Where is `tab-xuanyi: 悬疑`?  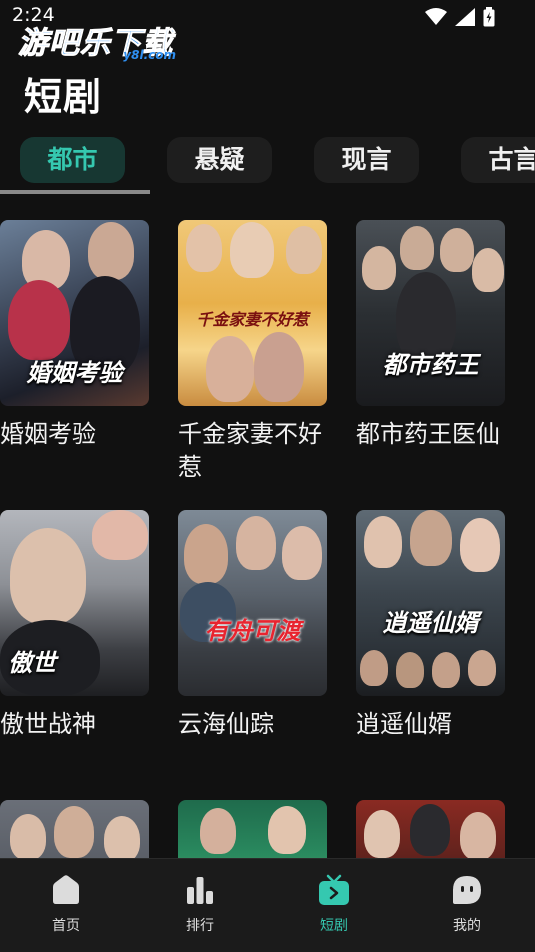 tab-xuanyi: 悬疑 is located at coordinates (219, 160).